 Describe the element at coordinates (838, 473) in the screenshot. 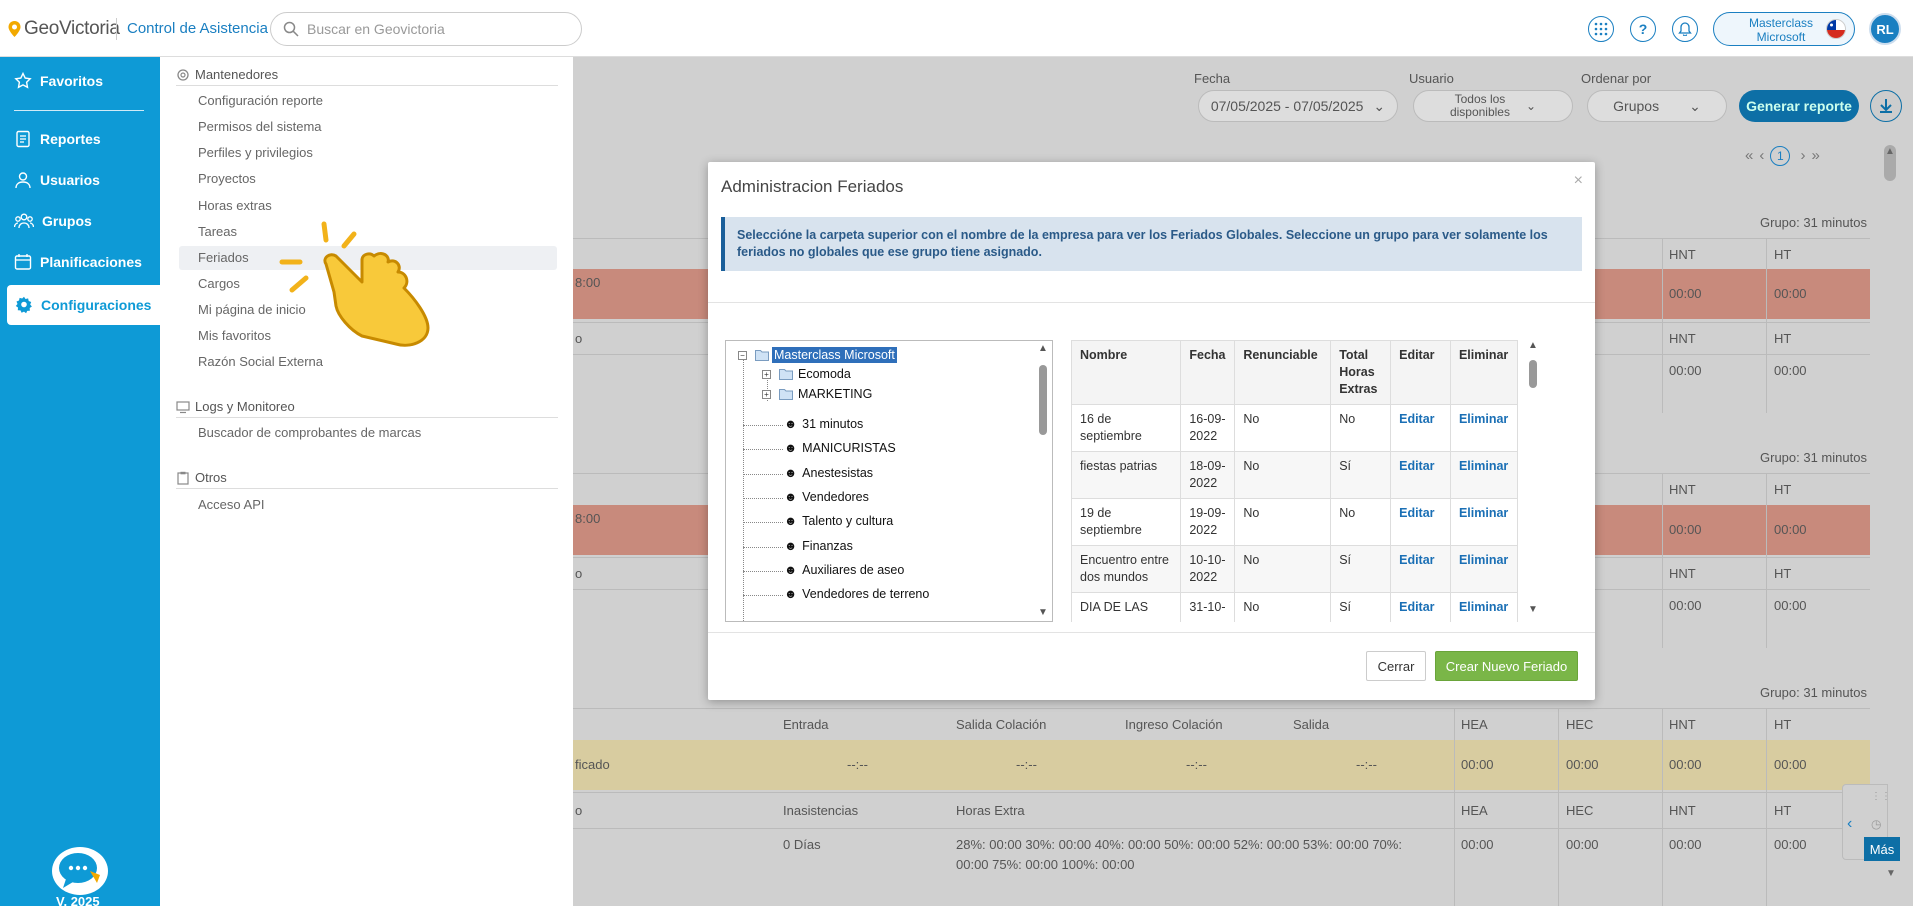

I see `tree-label: Anestesistas` at that location.